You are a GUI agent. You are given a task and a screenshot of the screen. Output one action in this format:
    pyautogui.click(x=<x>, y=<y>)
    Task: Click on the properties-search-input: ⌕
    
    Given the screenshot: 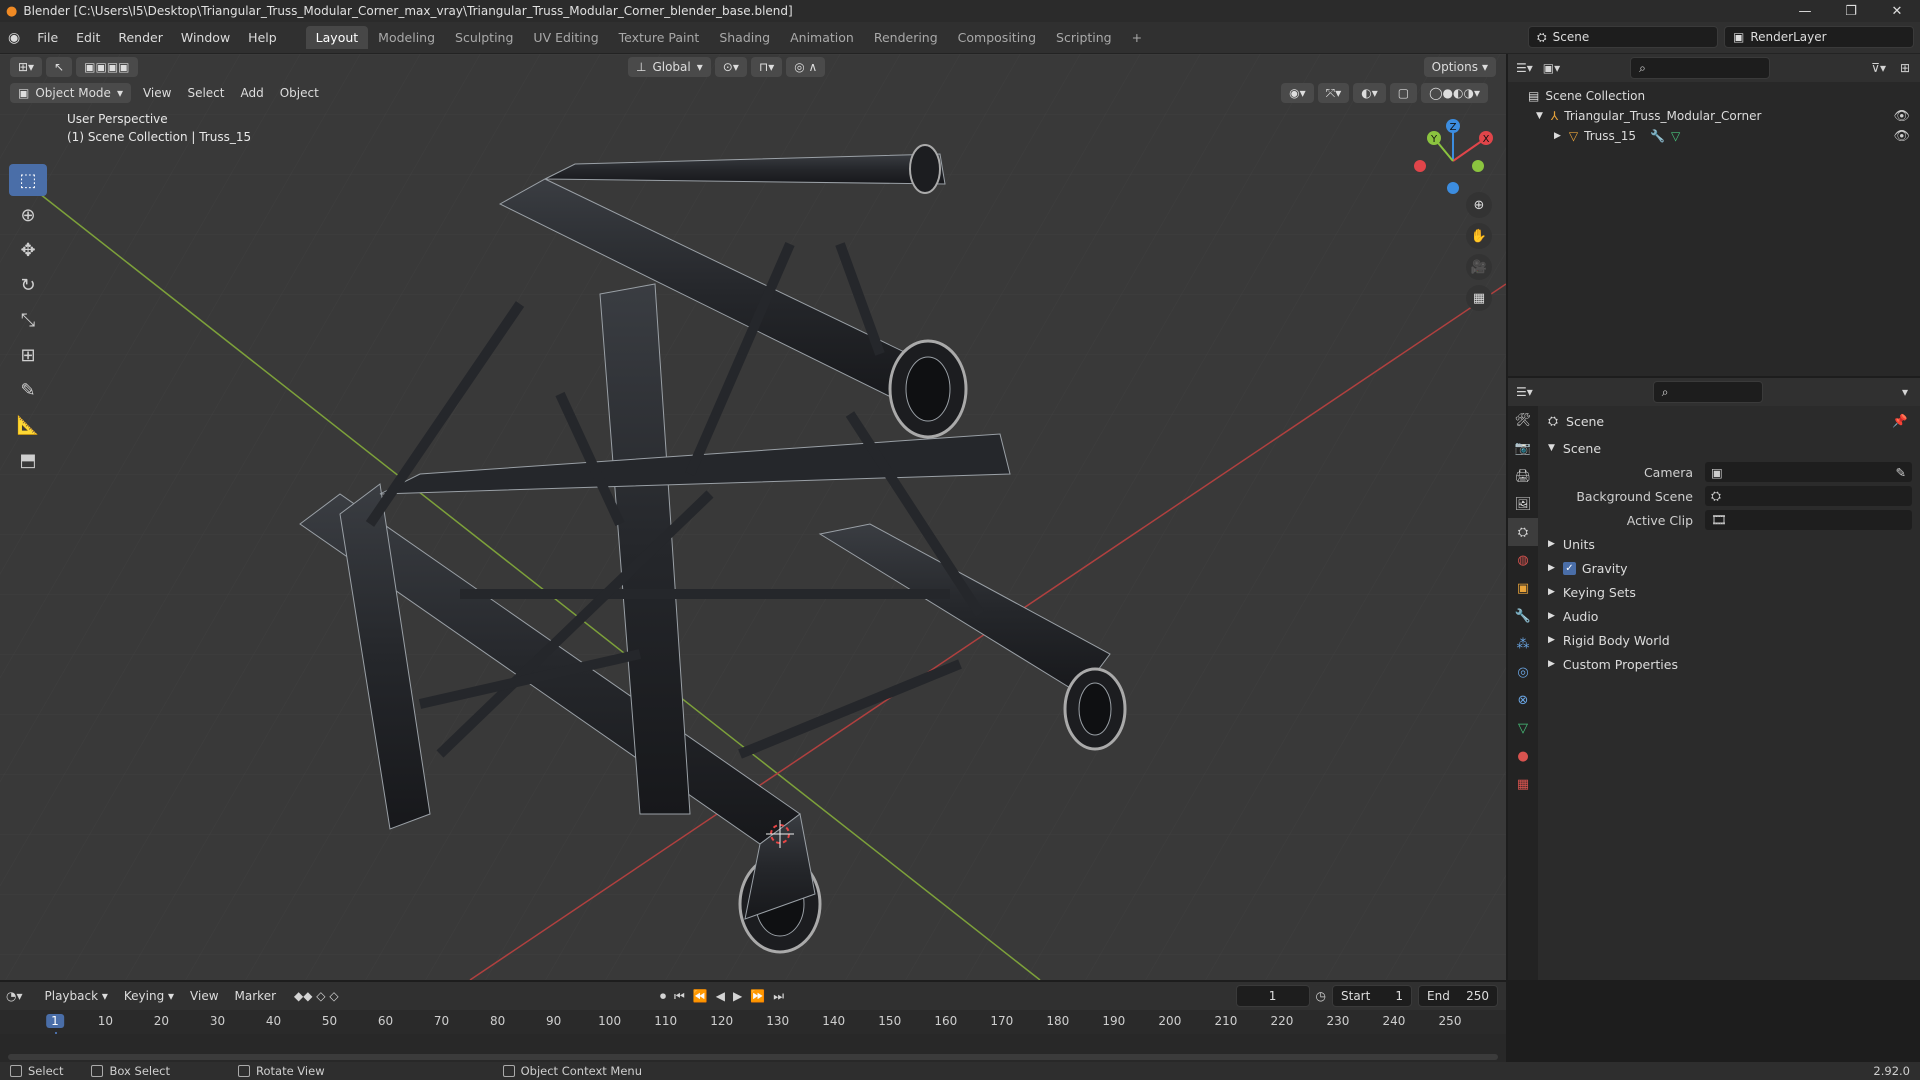 What is the action you would take?
    pyautogui.click(x=1707, y=392)
    